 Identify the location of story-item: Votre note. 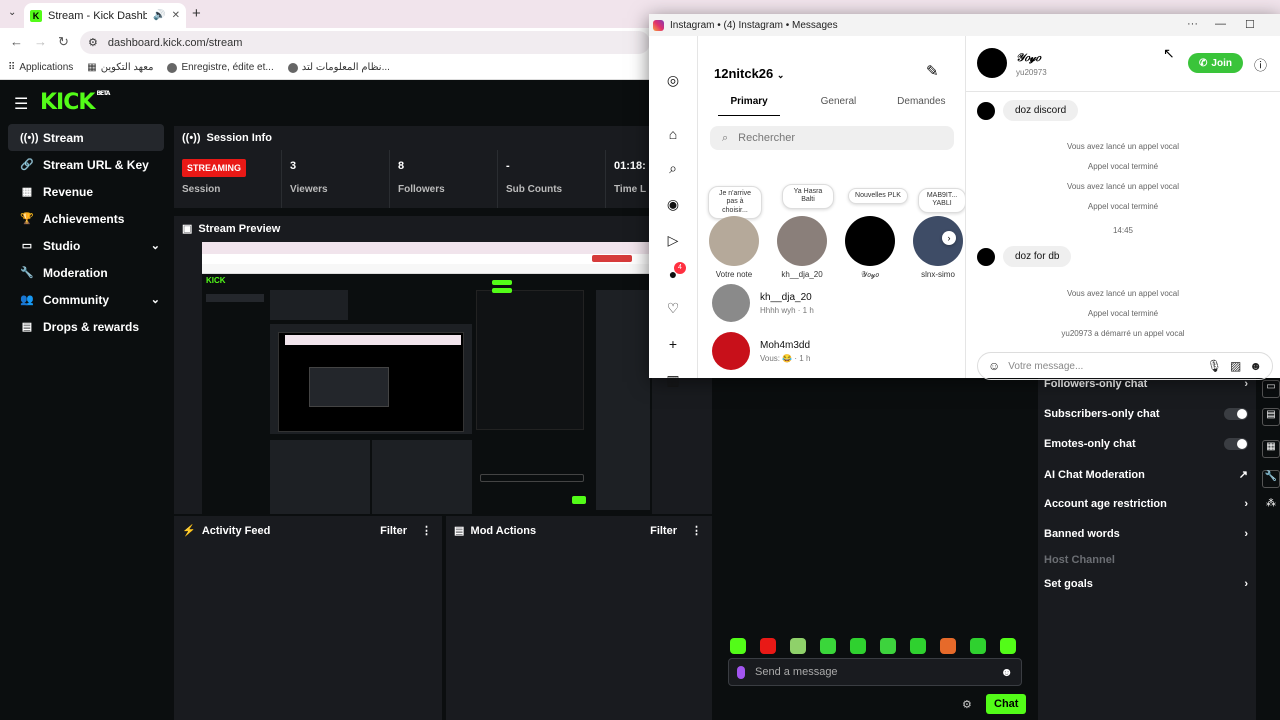
(734, 247).